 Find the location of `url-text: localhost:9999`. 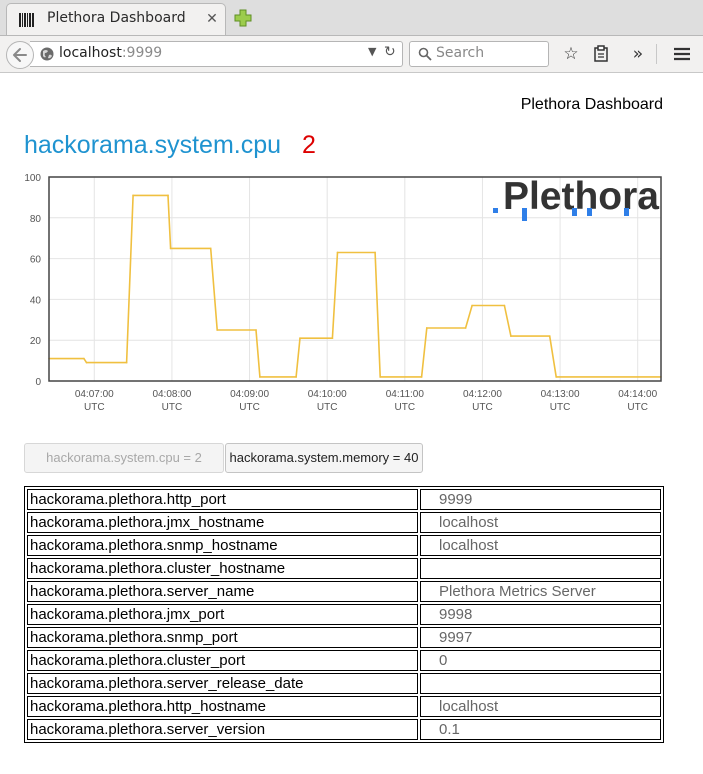

url-text: localhost:9999 is located at coordinates (110, 53).